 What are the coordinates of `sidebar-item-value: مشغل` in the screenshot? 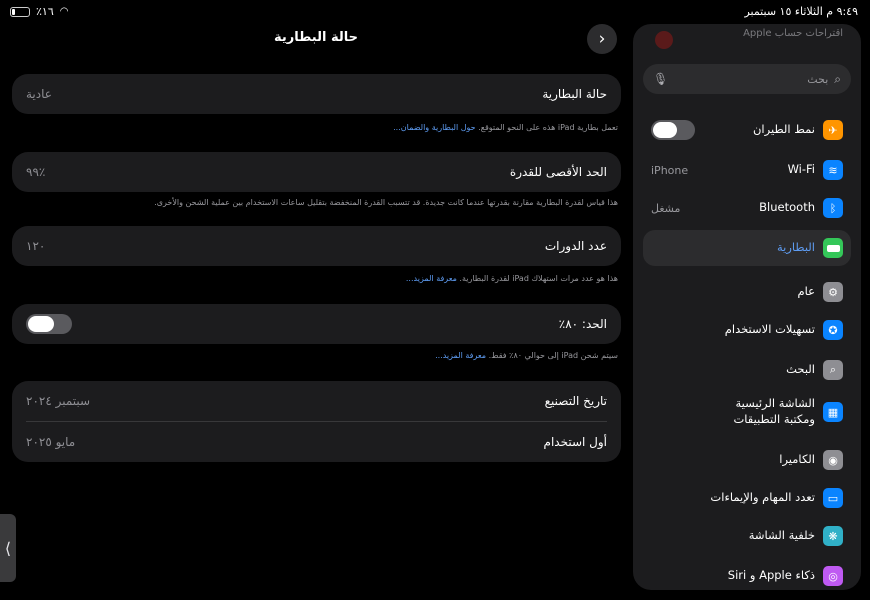 It's located at (666, 208).